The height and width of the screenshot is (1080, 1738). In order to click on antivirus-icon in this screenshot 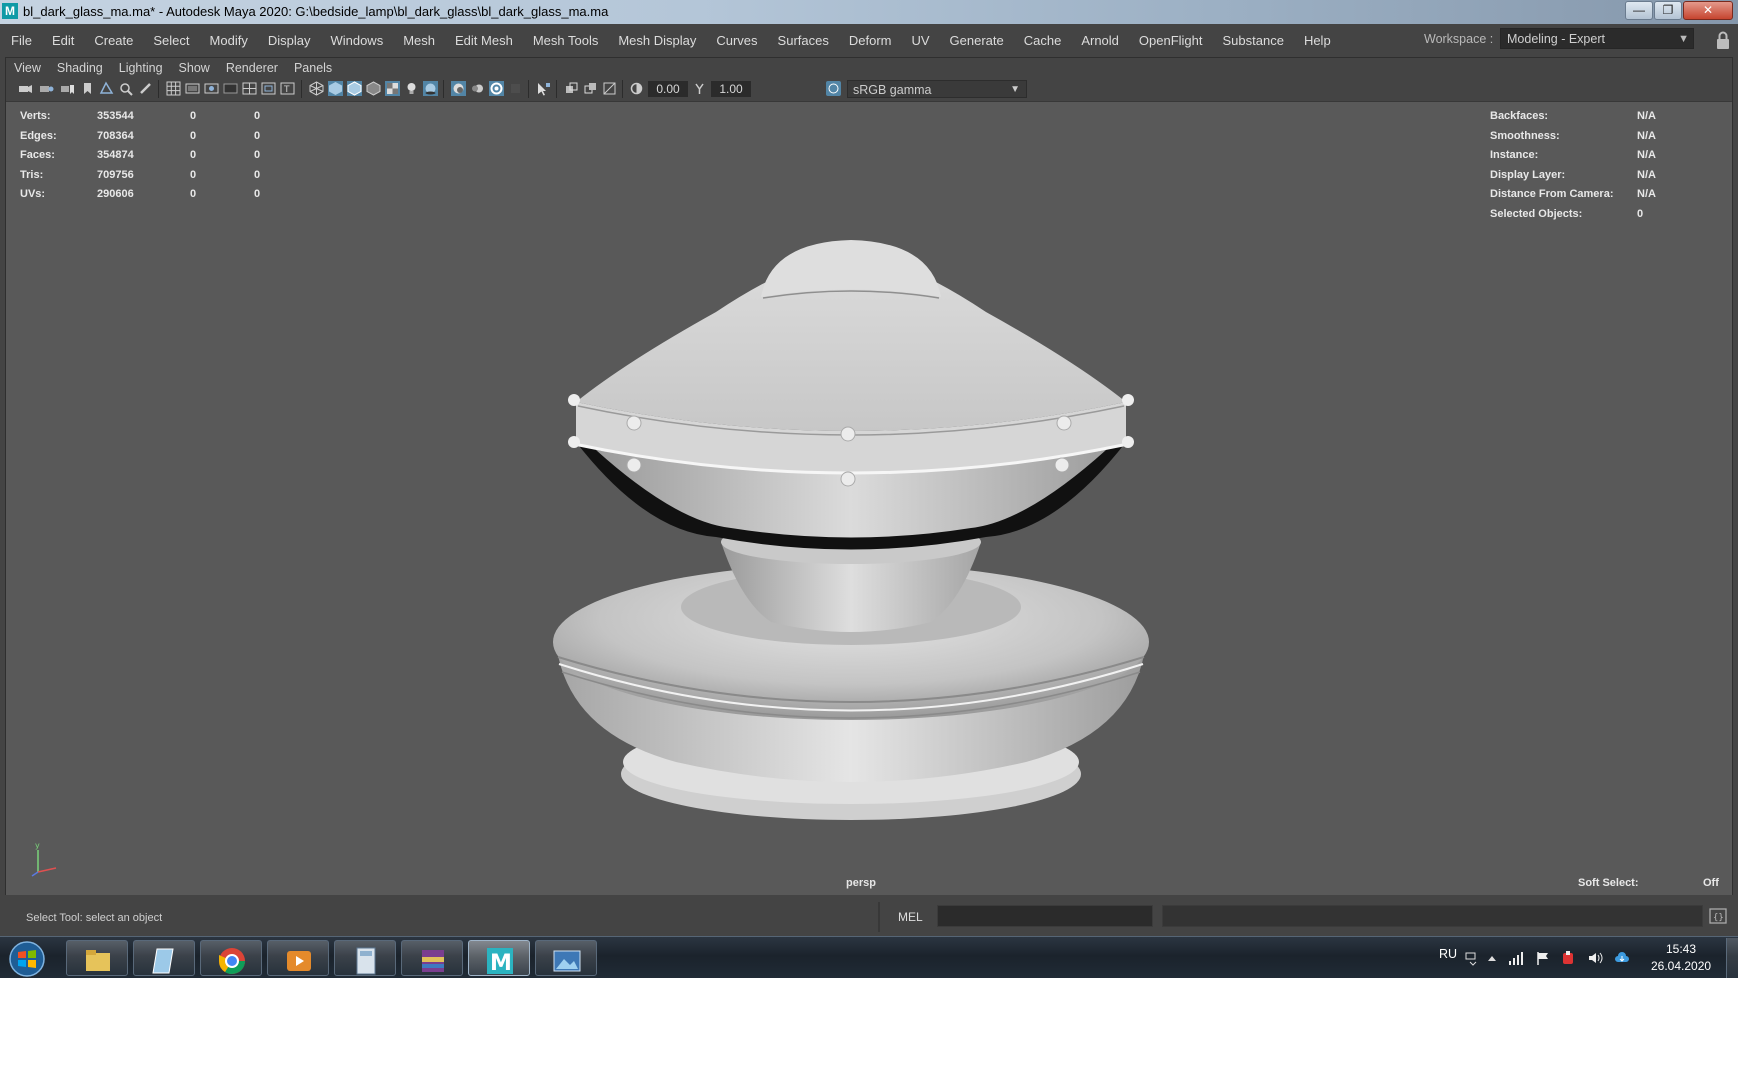, I will do `click(1568, 958)`.